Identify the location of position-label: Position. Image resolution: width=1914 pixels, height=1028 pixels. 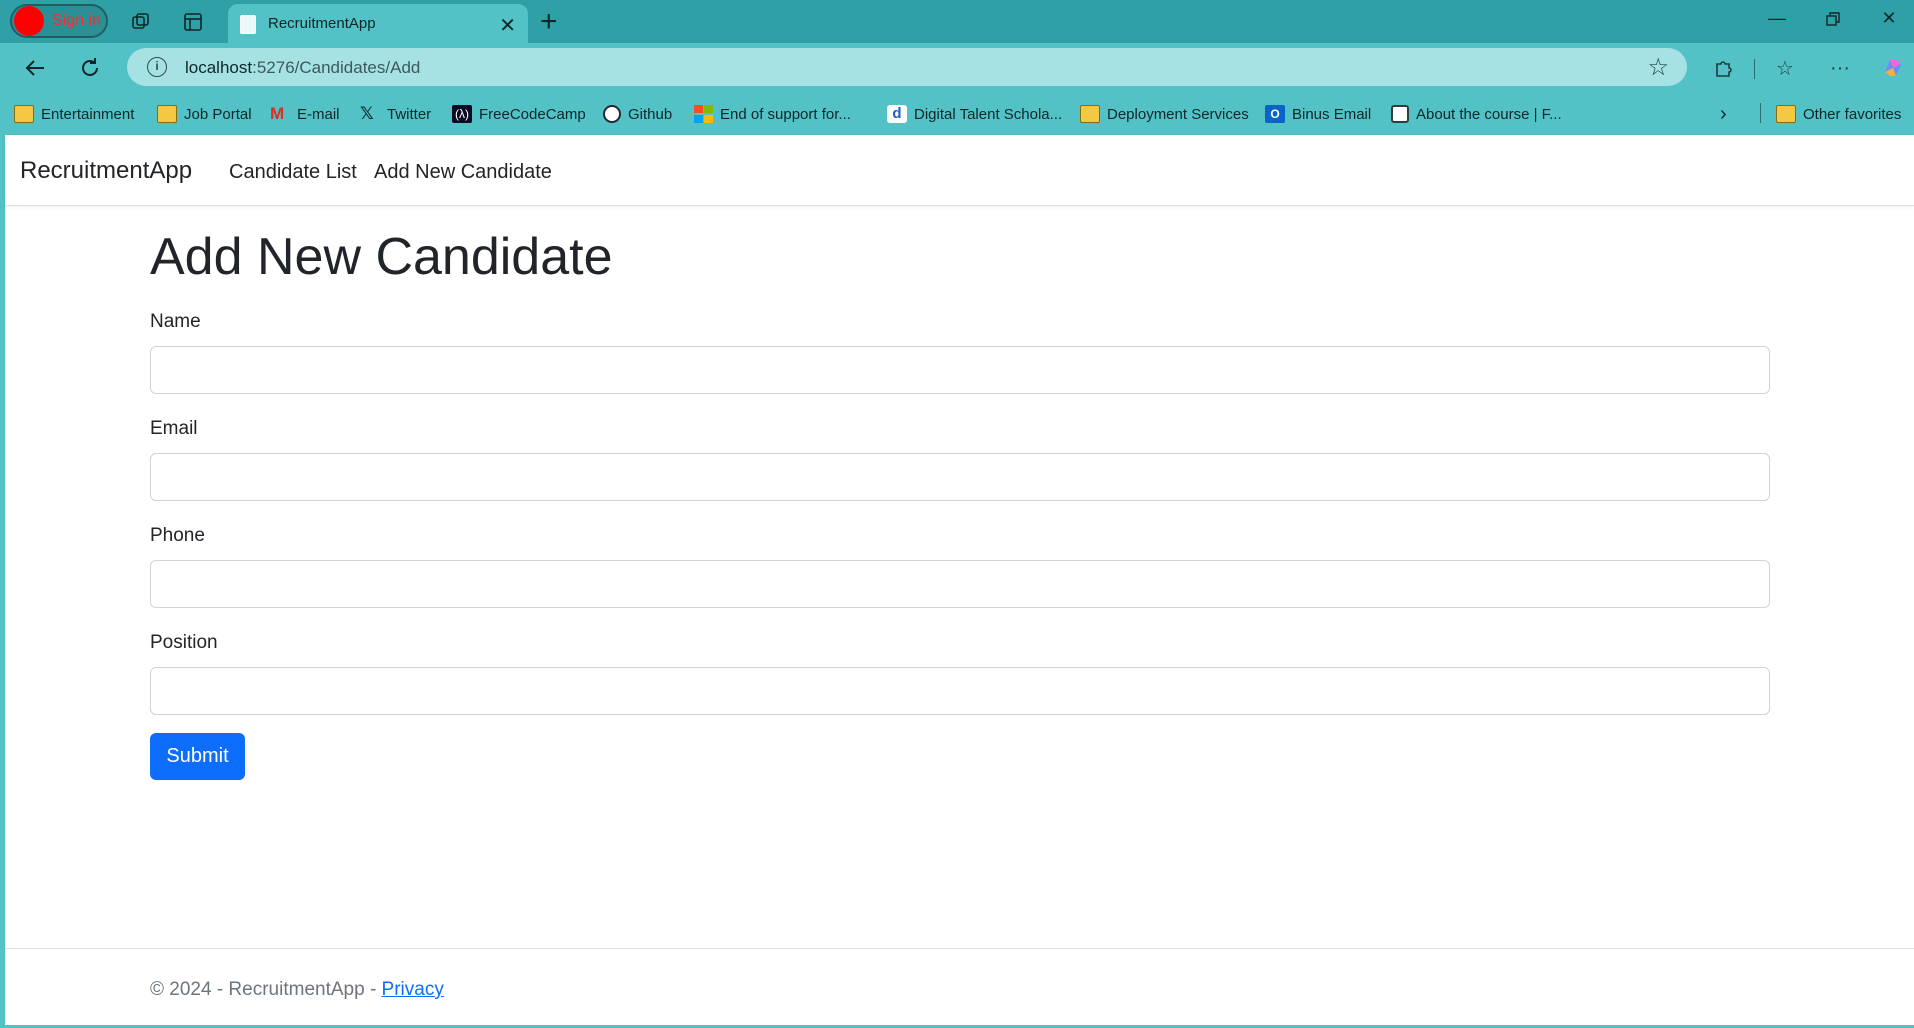
(184, 642).